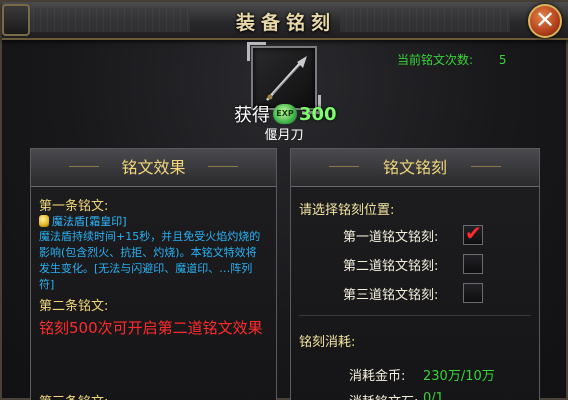 This screenshot has width=568, height=400. I want to click on slot-row-3: 第三道铭文铭刻:, so click(413, 293).